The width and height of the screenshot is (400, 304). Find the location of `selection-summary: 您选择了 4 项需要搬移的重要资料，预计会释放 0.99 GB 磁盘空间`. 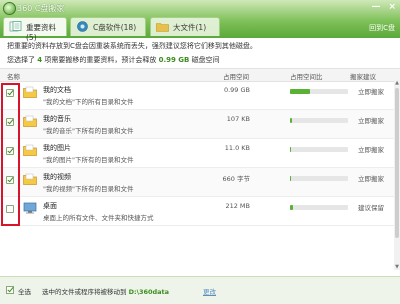

selection-summary: 您选择了 4 项需要搬移的重要资料，预计会释放 0.99 GB 磁盘空间 is located at coordinates (113, 60).